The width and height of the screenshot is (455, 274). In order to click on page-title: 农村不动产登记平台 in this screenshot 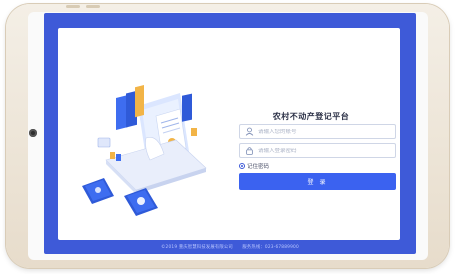, I will do `click(311, 116)`.